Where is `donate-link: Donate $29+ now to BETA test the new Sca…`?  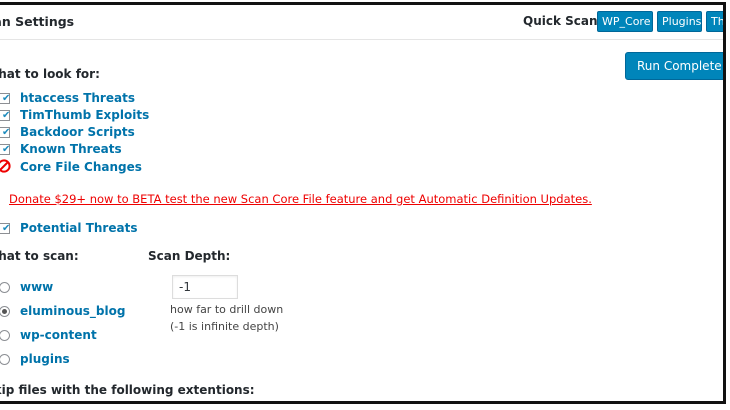 donate-link: Donate $29+ now to BETA test the new Sca… is located at coordinates (300, 199).